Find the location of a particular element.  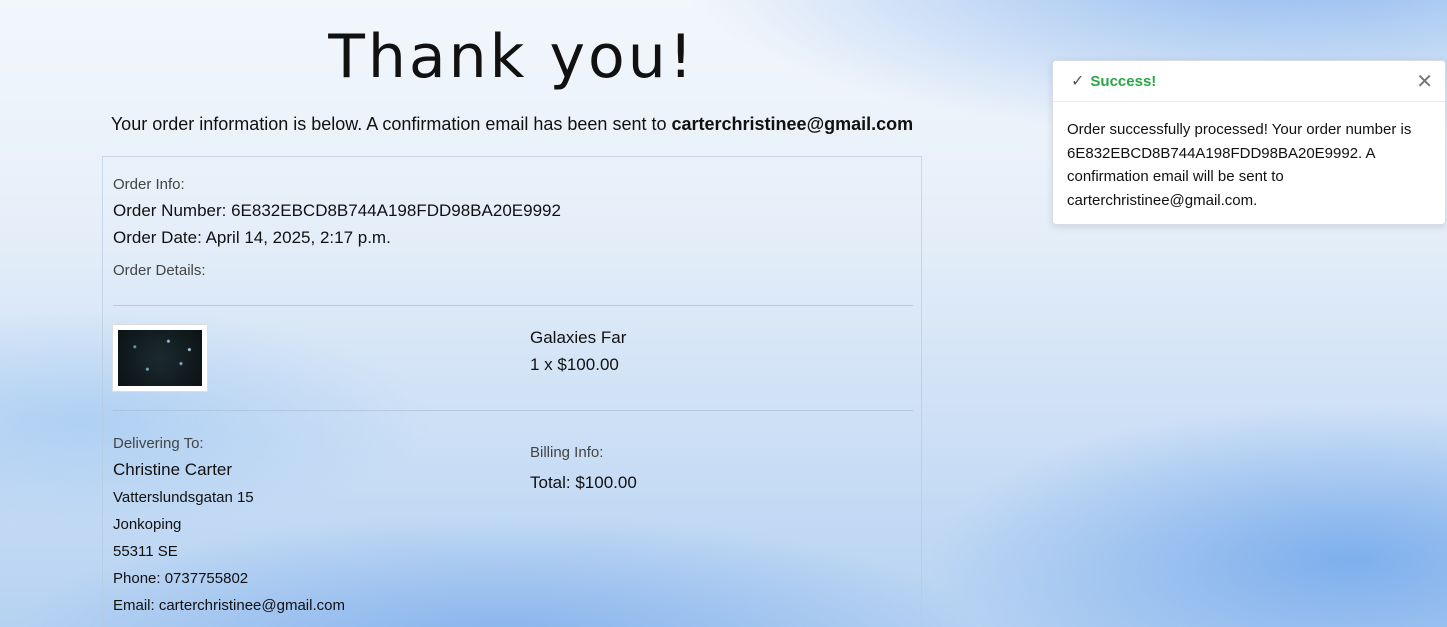

product-image is located at coordinates (160, 358).